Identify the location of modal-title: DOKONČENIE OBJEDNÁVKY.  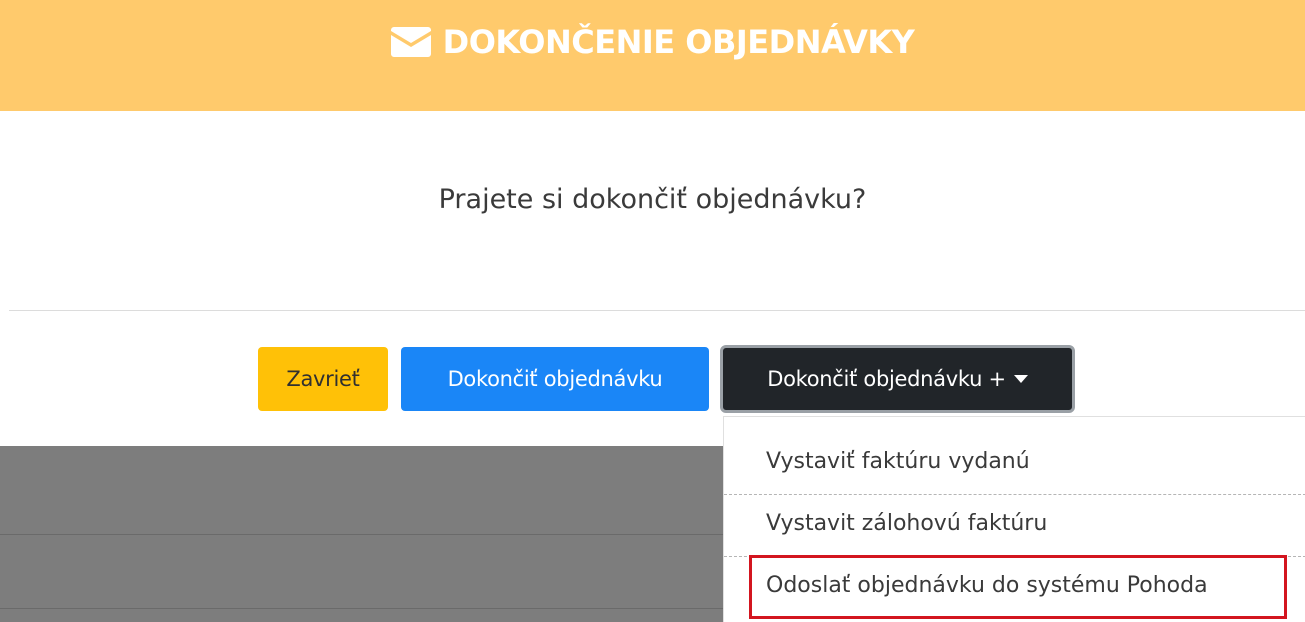
(678, 41).